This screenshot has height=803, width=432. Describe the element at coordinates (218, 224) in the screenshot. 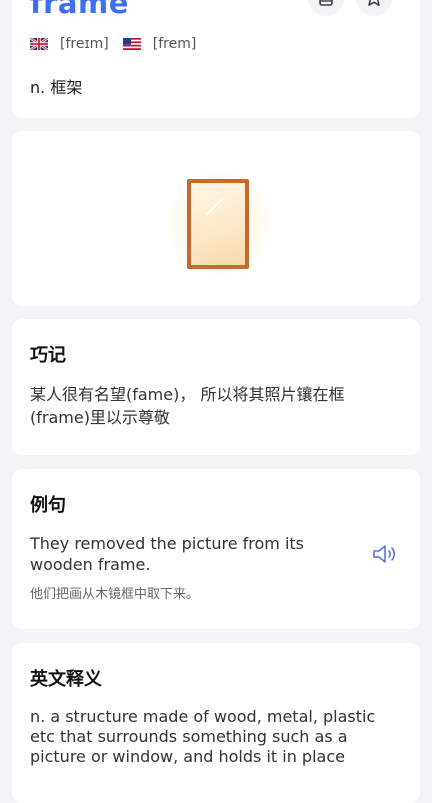

I see `mirror-frame-icon` at that location.